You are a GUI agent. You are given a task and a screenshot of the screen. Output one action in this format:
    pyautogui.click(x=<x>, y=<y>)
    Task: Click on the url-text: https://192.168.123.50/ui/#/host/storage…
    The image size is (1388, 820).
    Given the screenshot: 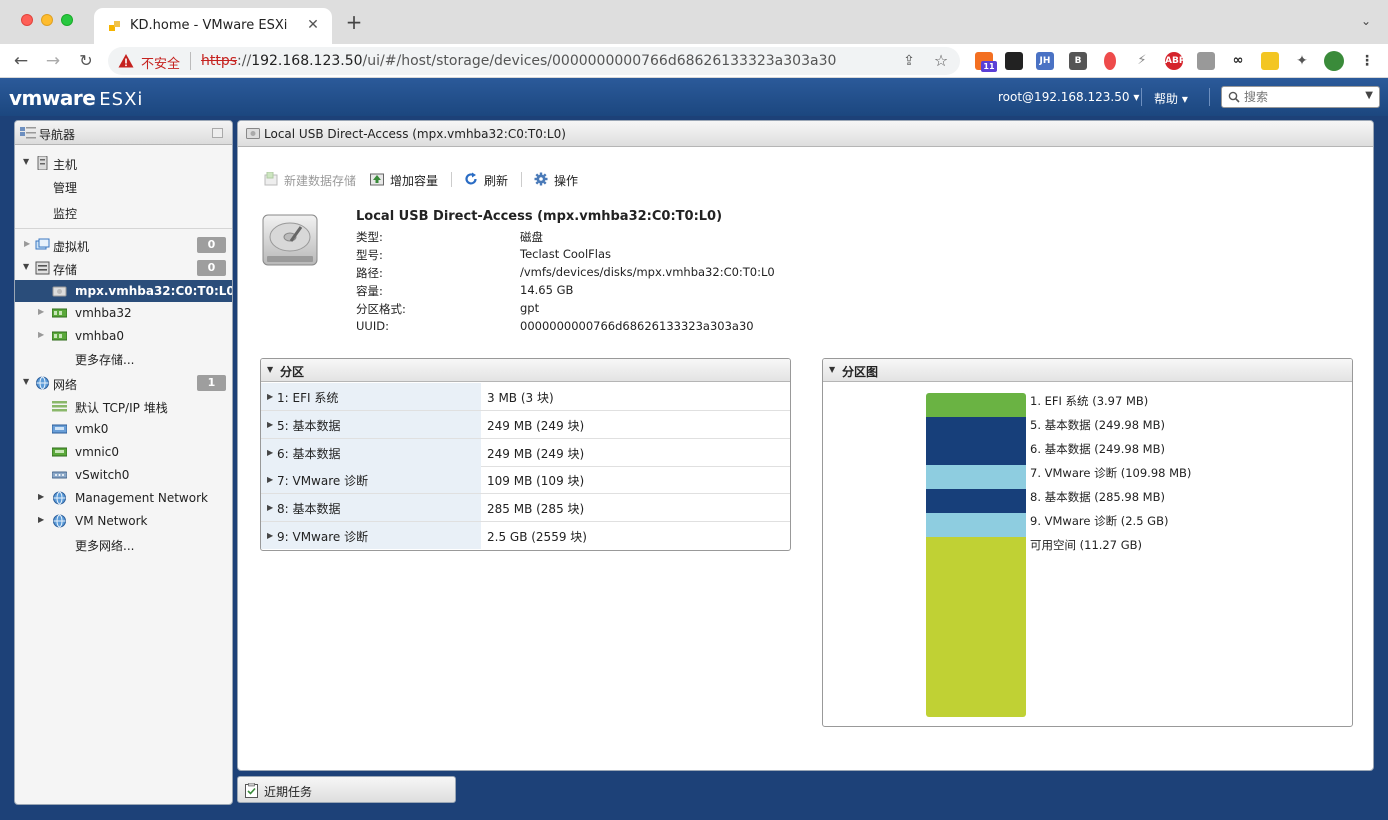 What is the action you would take?
    pyautogui.click(x=518, y=61)
    